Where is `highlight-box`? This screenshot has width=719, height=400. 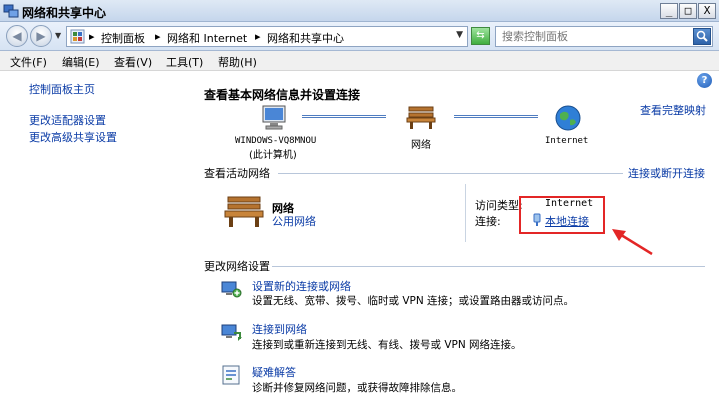
highlight-box is located at coordinates (562, 215).